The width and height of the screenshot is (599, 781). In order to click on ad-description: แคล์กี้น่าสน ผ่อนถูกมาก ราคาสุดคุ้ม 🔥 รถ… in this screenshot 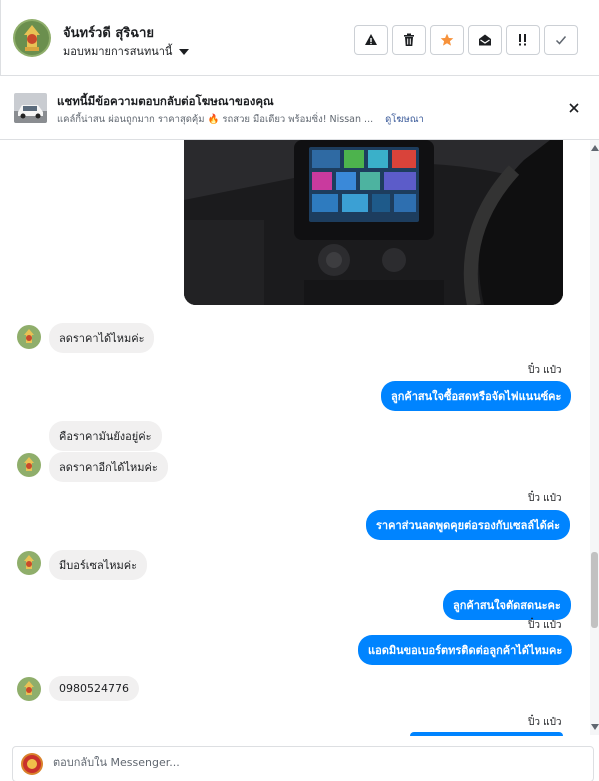, I will do `click(215, 119)`.